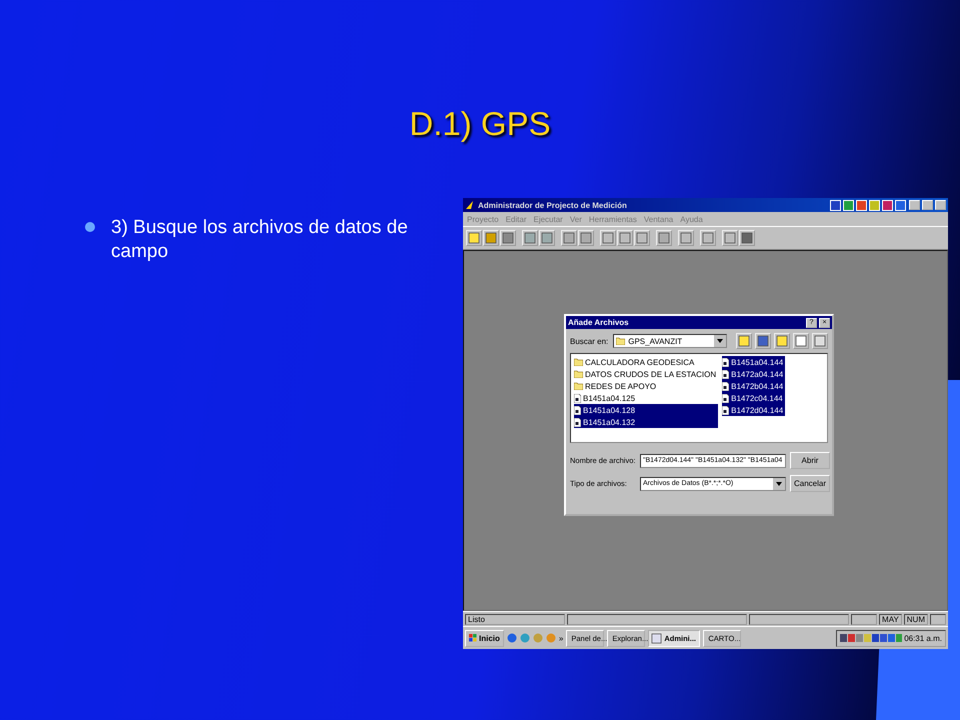  I want to click on file-item: B1451a04.128, so click(646, 410).